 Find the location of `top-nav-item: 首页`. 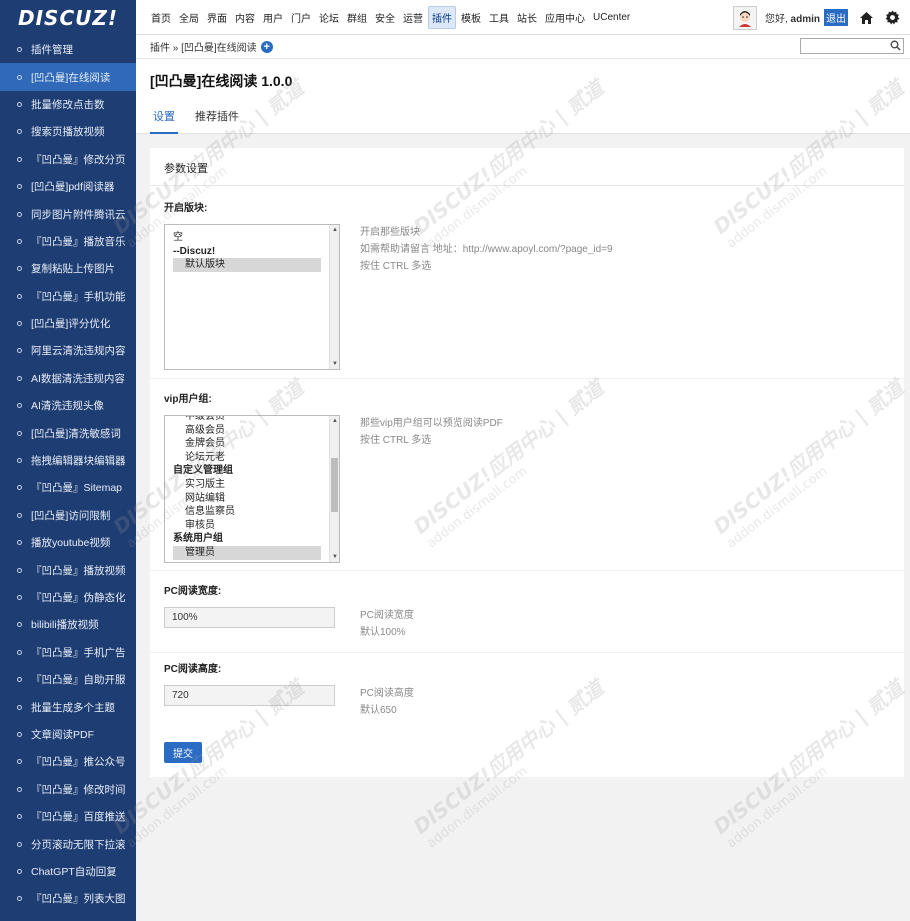

top-nav-item: 首页 is located at coordinates (161, 17).